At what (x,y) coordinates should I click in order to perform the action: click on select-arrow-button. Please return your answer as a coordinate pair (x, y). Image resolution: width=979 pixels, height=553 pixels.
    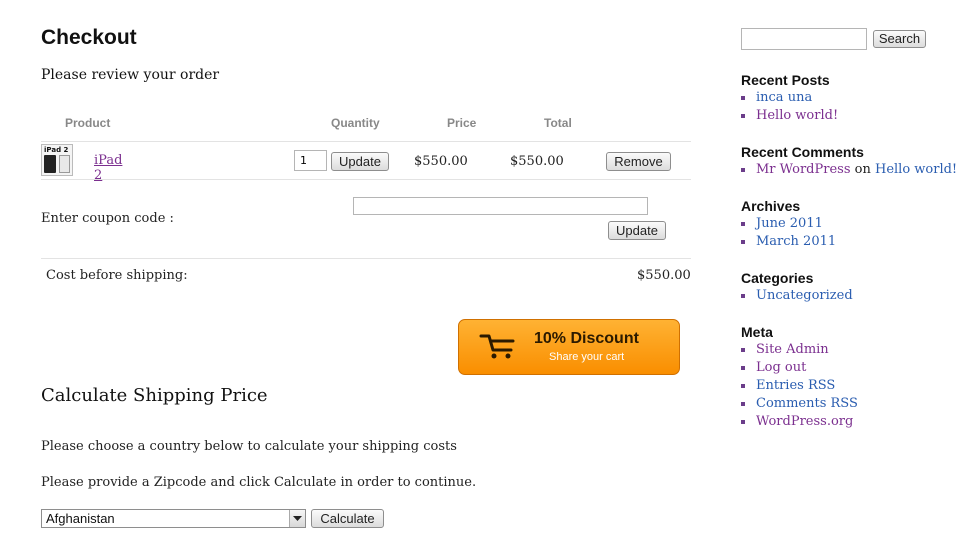
    Looking at the image, I should click on (297, 518).